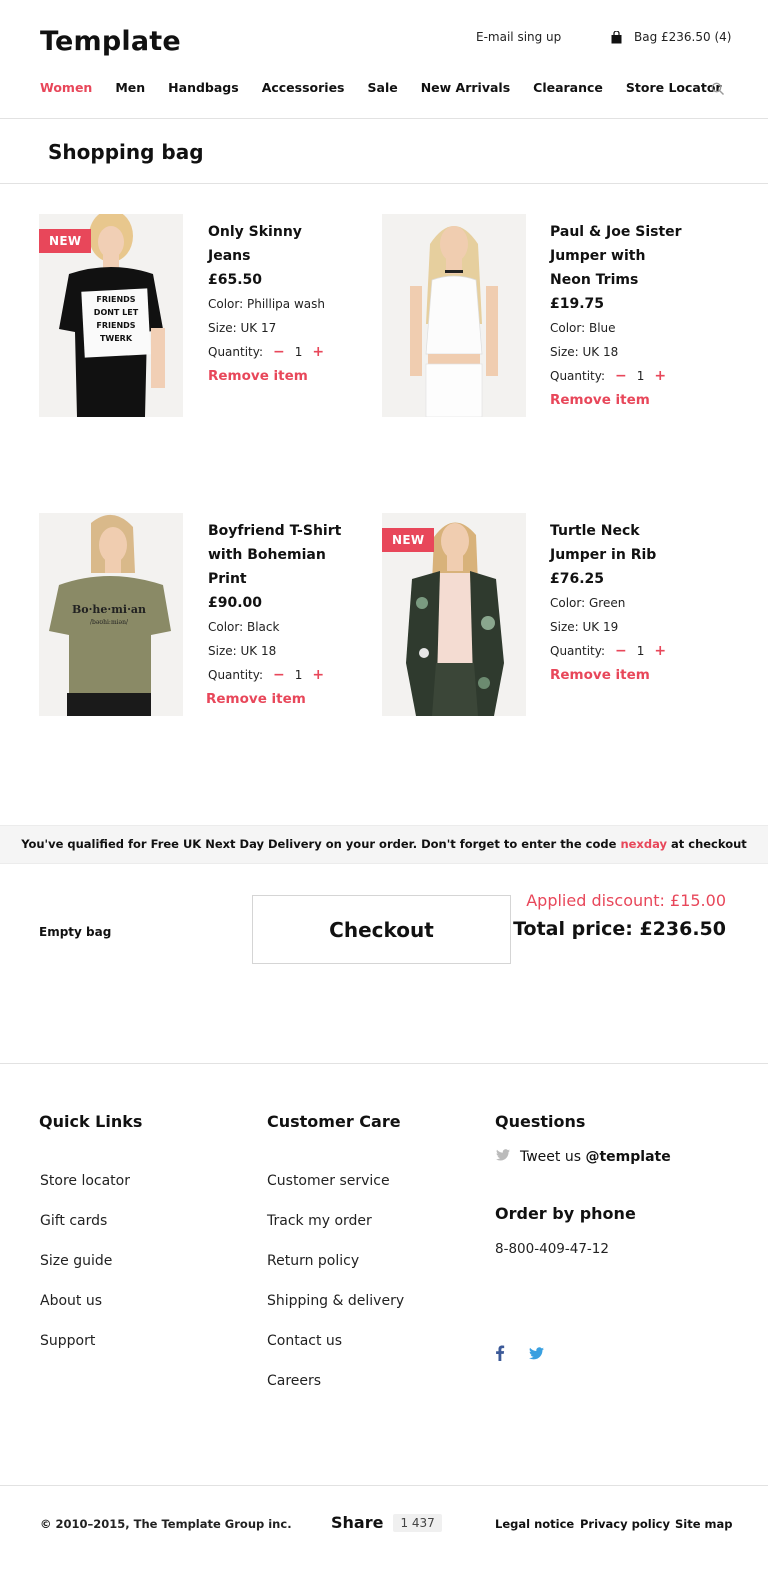  Describe the element at coordinates (303, 87) in the screenshot. I see `nav-item-accessories: Accessories` at that location.